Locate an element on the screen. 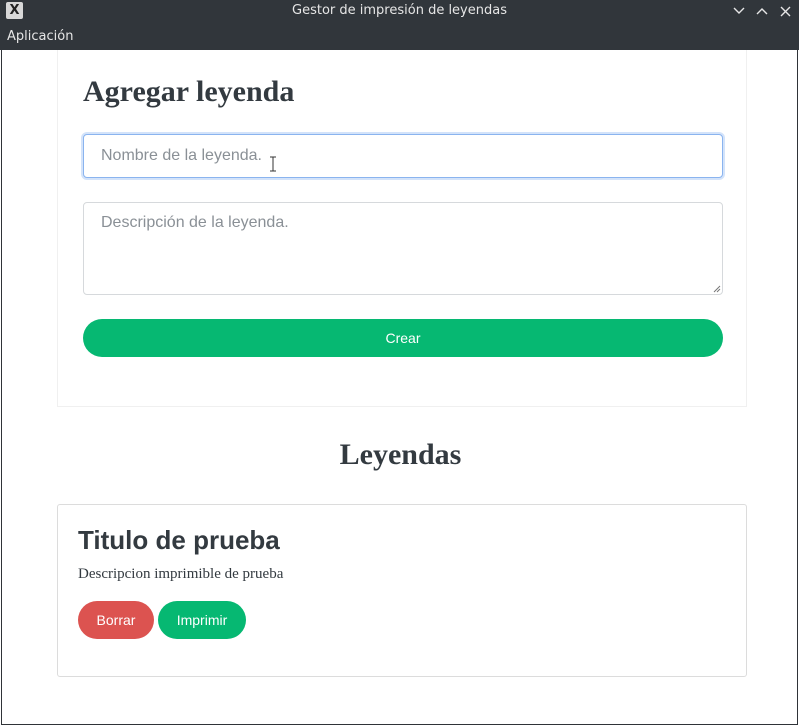 The height and width of the screenshot is (726, 799). create-button: Crear is located at coordinates (403, 338).